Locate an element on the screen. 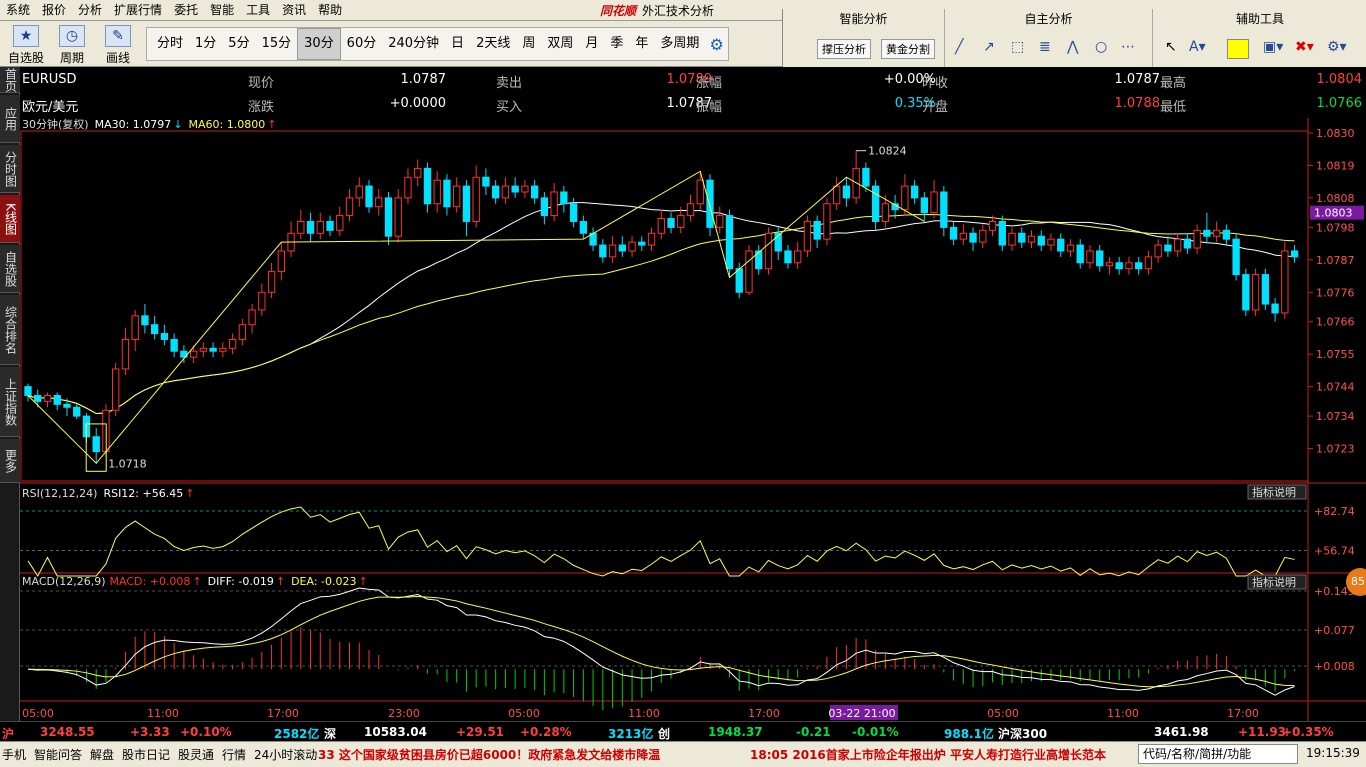 The width and height of the screenshot is (1366, 767). dea-value-label: DEA: -0.023 is located at coordinates (323, 581).